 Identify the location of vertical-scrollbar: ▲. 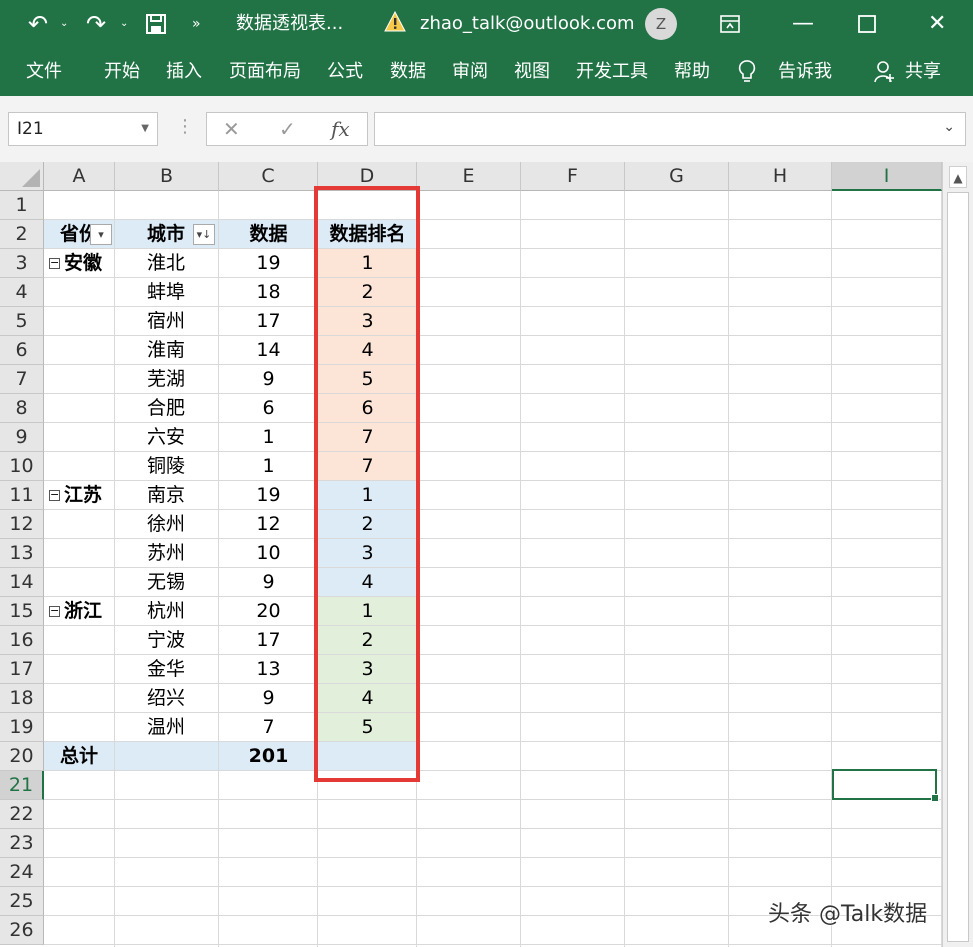
(957, 554).